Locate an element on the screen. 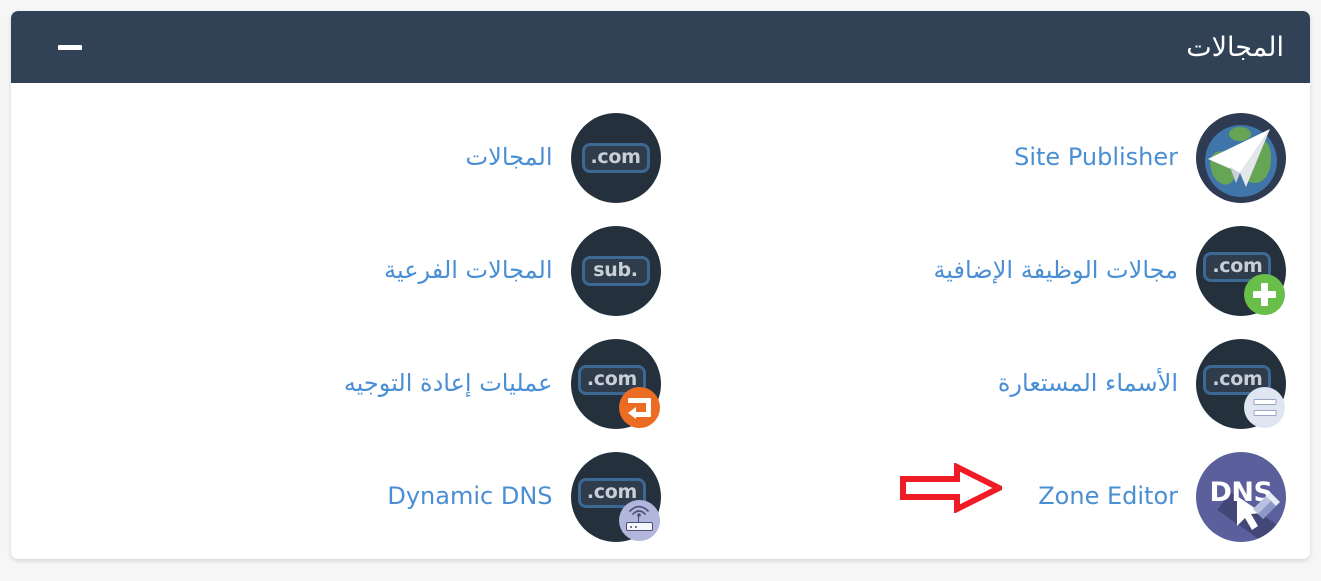 The height and width of the screenshot is (581, 1321). tile-aliases: .com الأسماء المستعارة is located at coordinates (973, 383).